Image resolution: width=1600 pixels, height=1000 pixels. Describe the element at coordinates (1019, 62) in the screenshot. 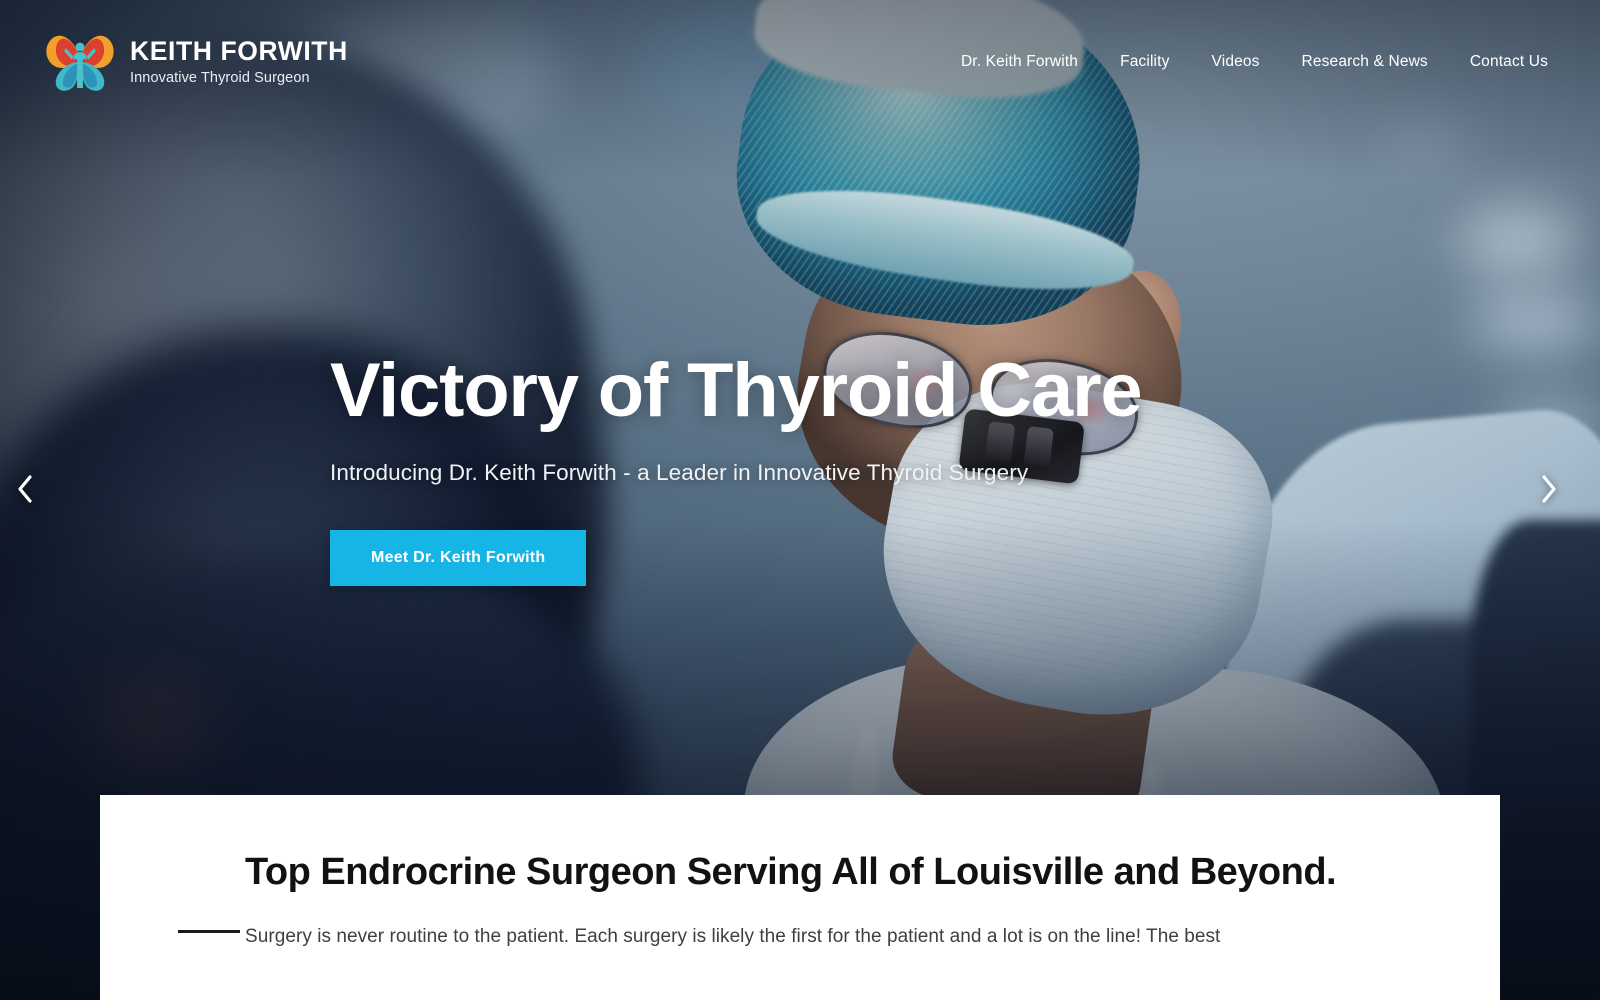

I see `nav-item-dr-keith-forwith: Dr. Keith Forwith` at that location.